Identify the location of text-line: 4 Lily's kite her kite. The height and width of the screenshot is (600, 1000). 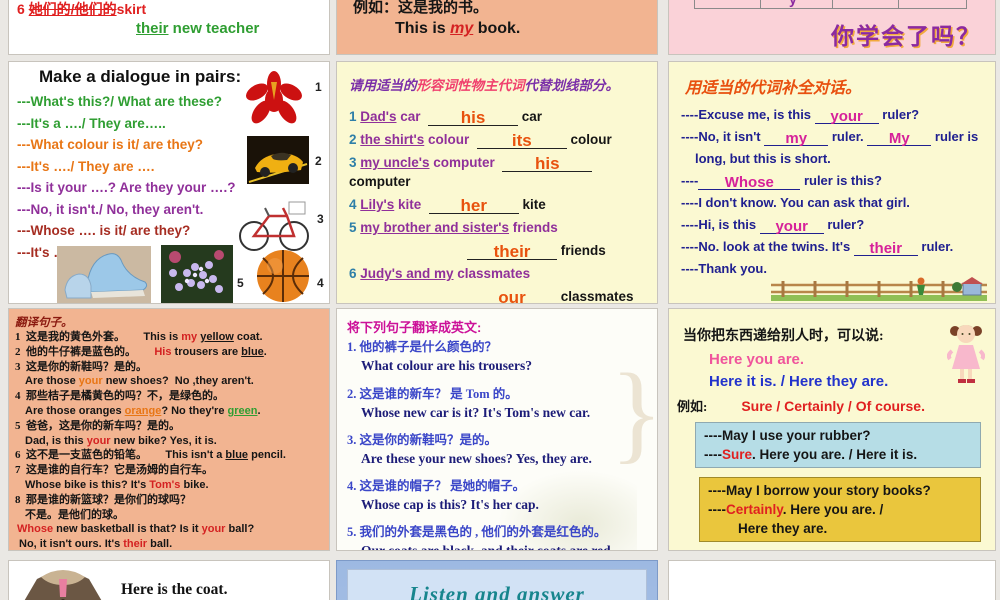
(503, 204).